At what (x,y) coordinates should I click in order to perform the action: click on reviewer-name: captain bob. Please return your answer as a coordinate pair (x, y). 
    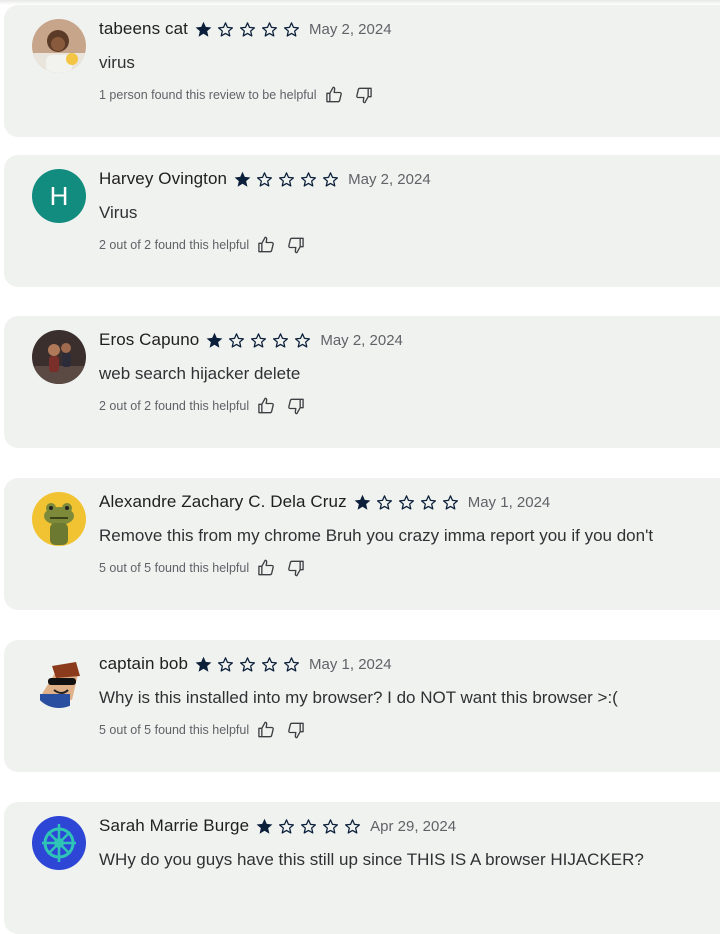
    Looking at the image, I should click on (143, 664).